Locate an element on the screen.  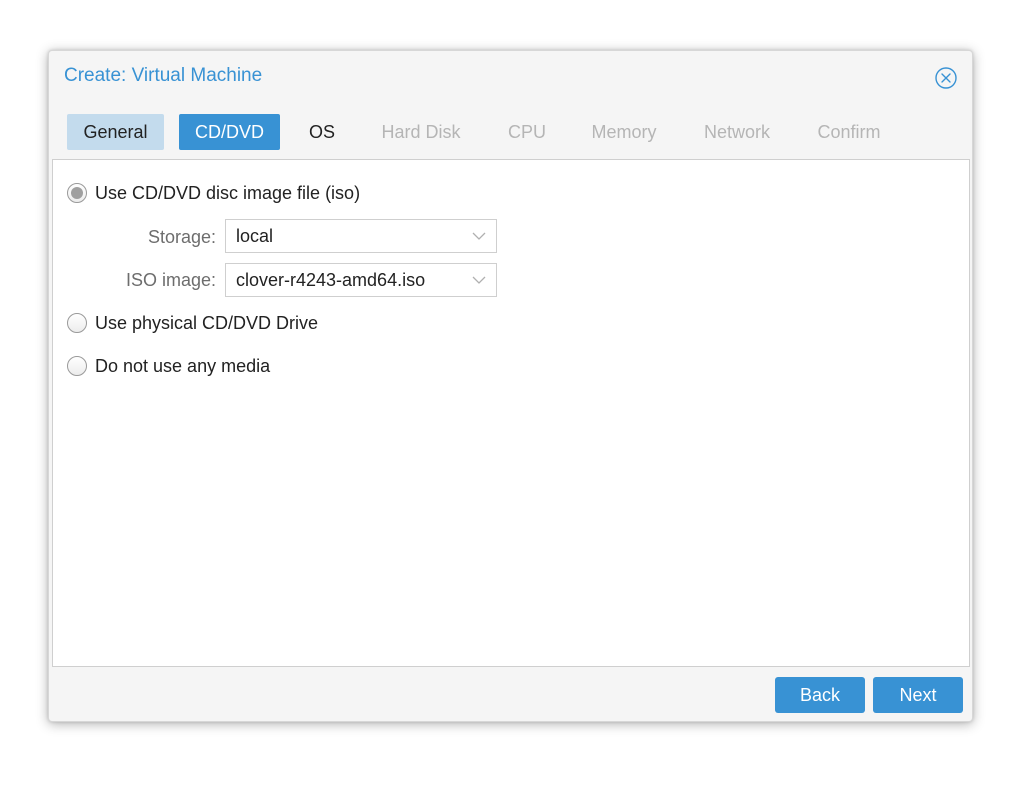
tab-network: Network is located at coordinates (736, 132).